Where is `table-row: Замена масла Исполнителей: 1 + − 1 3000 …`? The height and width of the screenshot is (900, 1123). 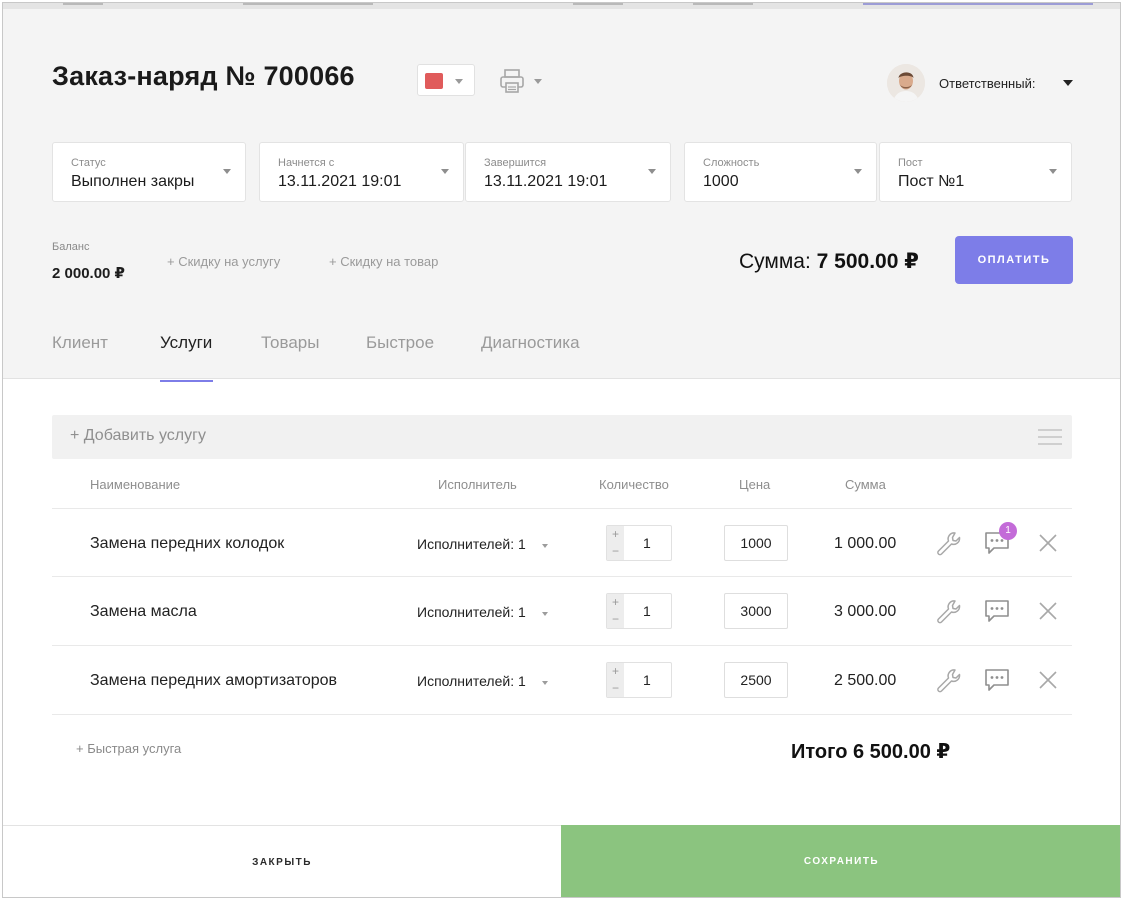 table-row: Замена масла Исполнителей: 1 + − 1 3000 … is located at coordinates (562, 611).